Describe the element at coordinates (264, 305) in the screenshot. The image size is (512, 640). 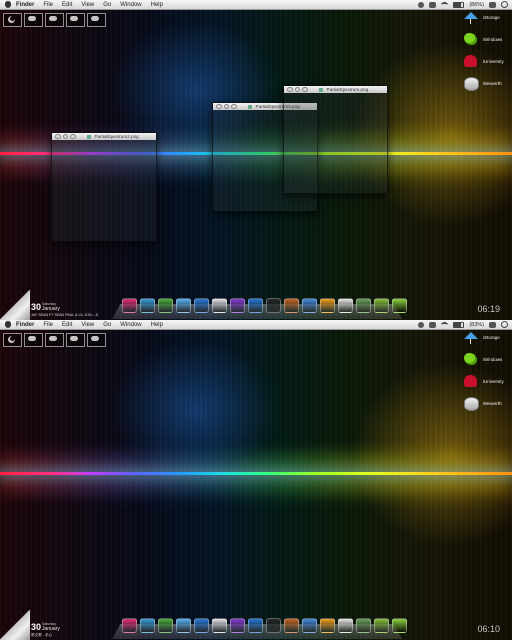
I see `dock` at that location.